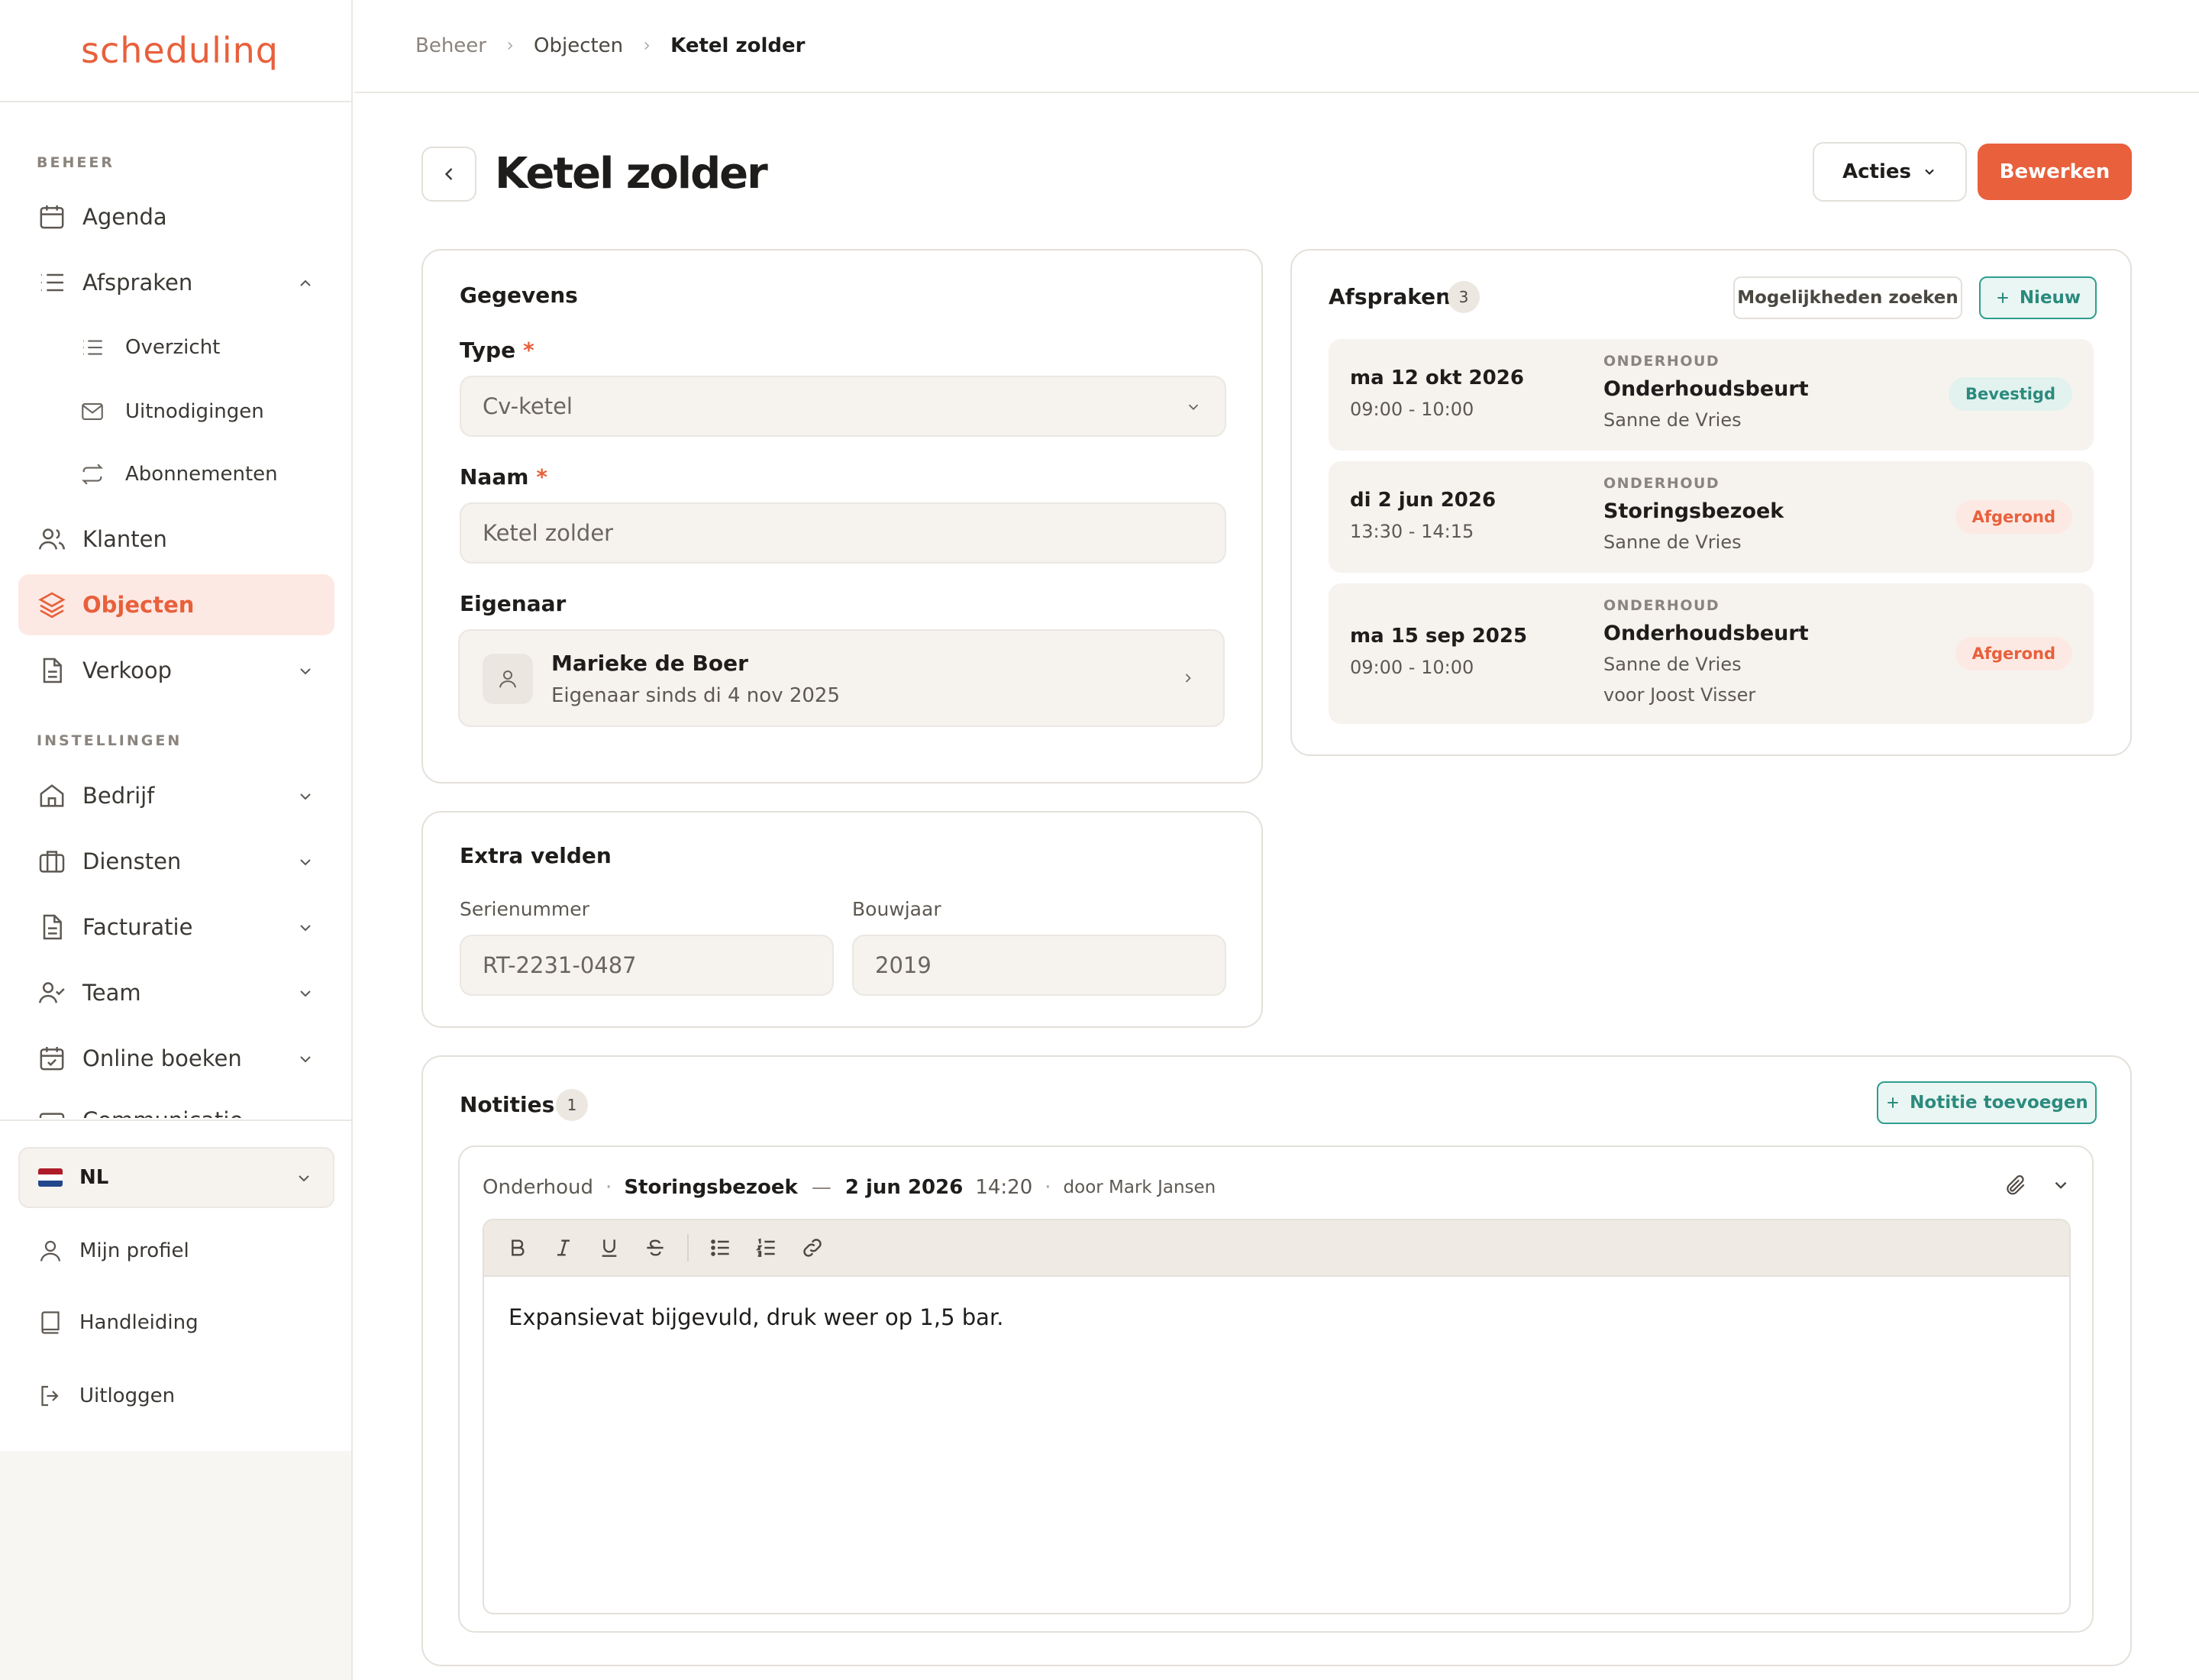  Describe the element at coordinates (92, 474) in the screenshot. I see `repeat-icon` at that location.